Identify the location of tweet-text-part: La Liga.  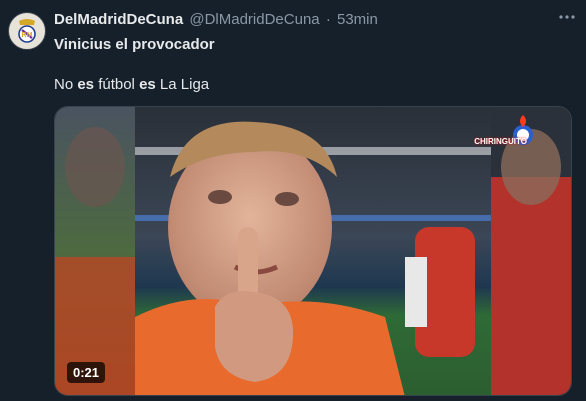
(182, 84).